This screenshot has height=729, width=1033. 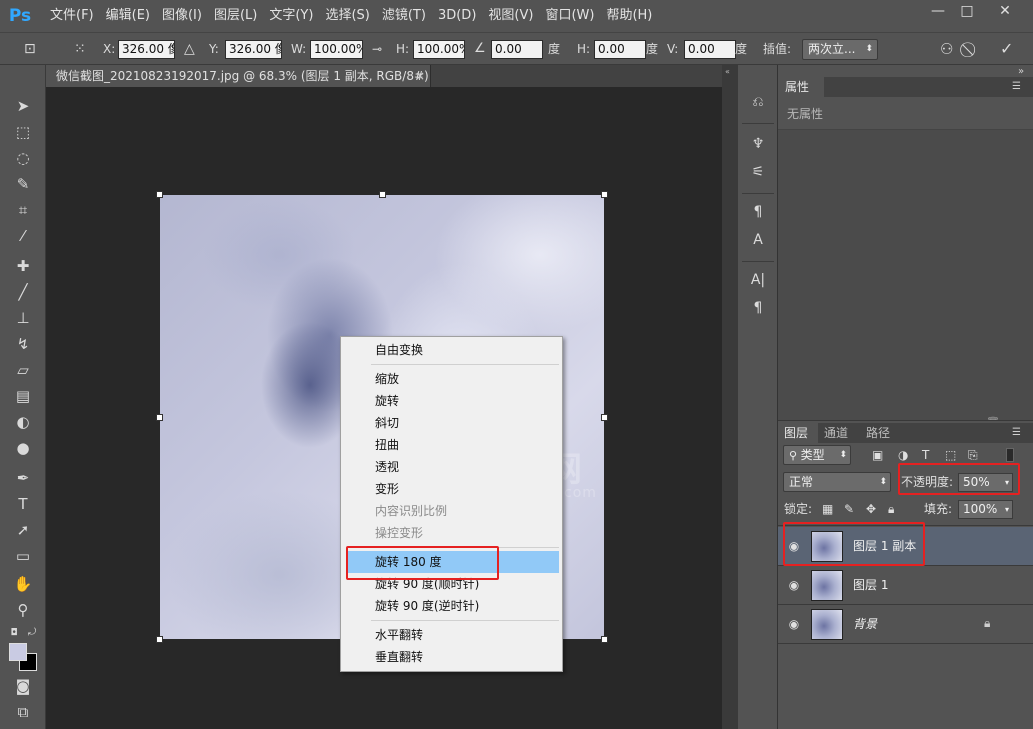 What do you see at coordinates (146, 49) in the screenshot?
I see `x-position-input: 326.00 像素` at bounding box center [146, 49].